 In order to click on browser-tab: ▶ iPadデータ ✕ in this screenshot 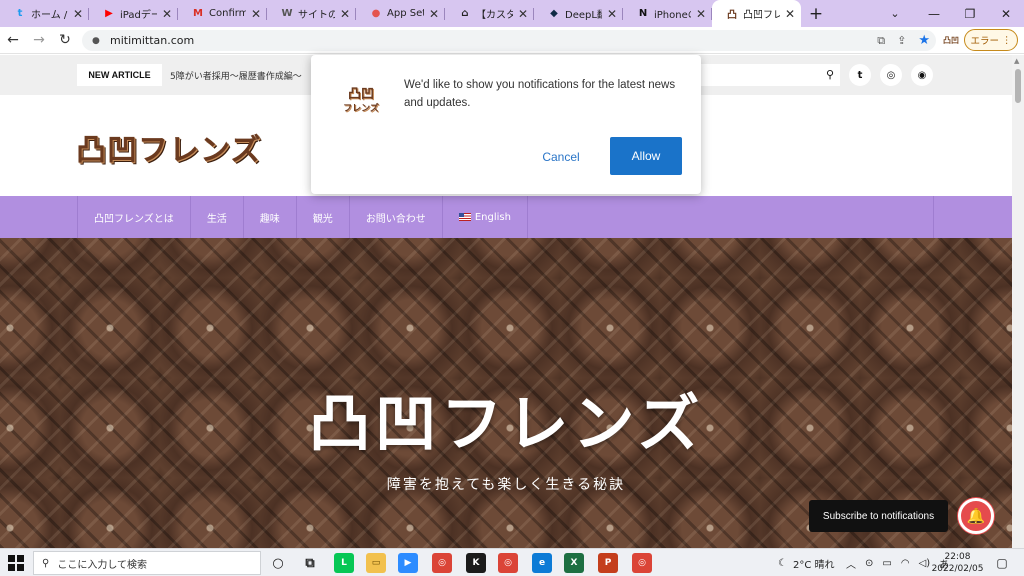, I will do `click(133, 13)`.